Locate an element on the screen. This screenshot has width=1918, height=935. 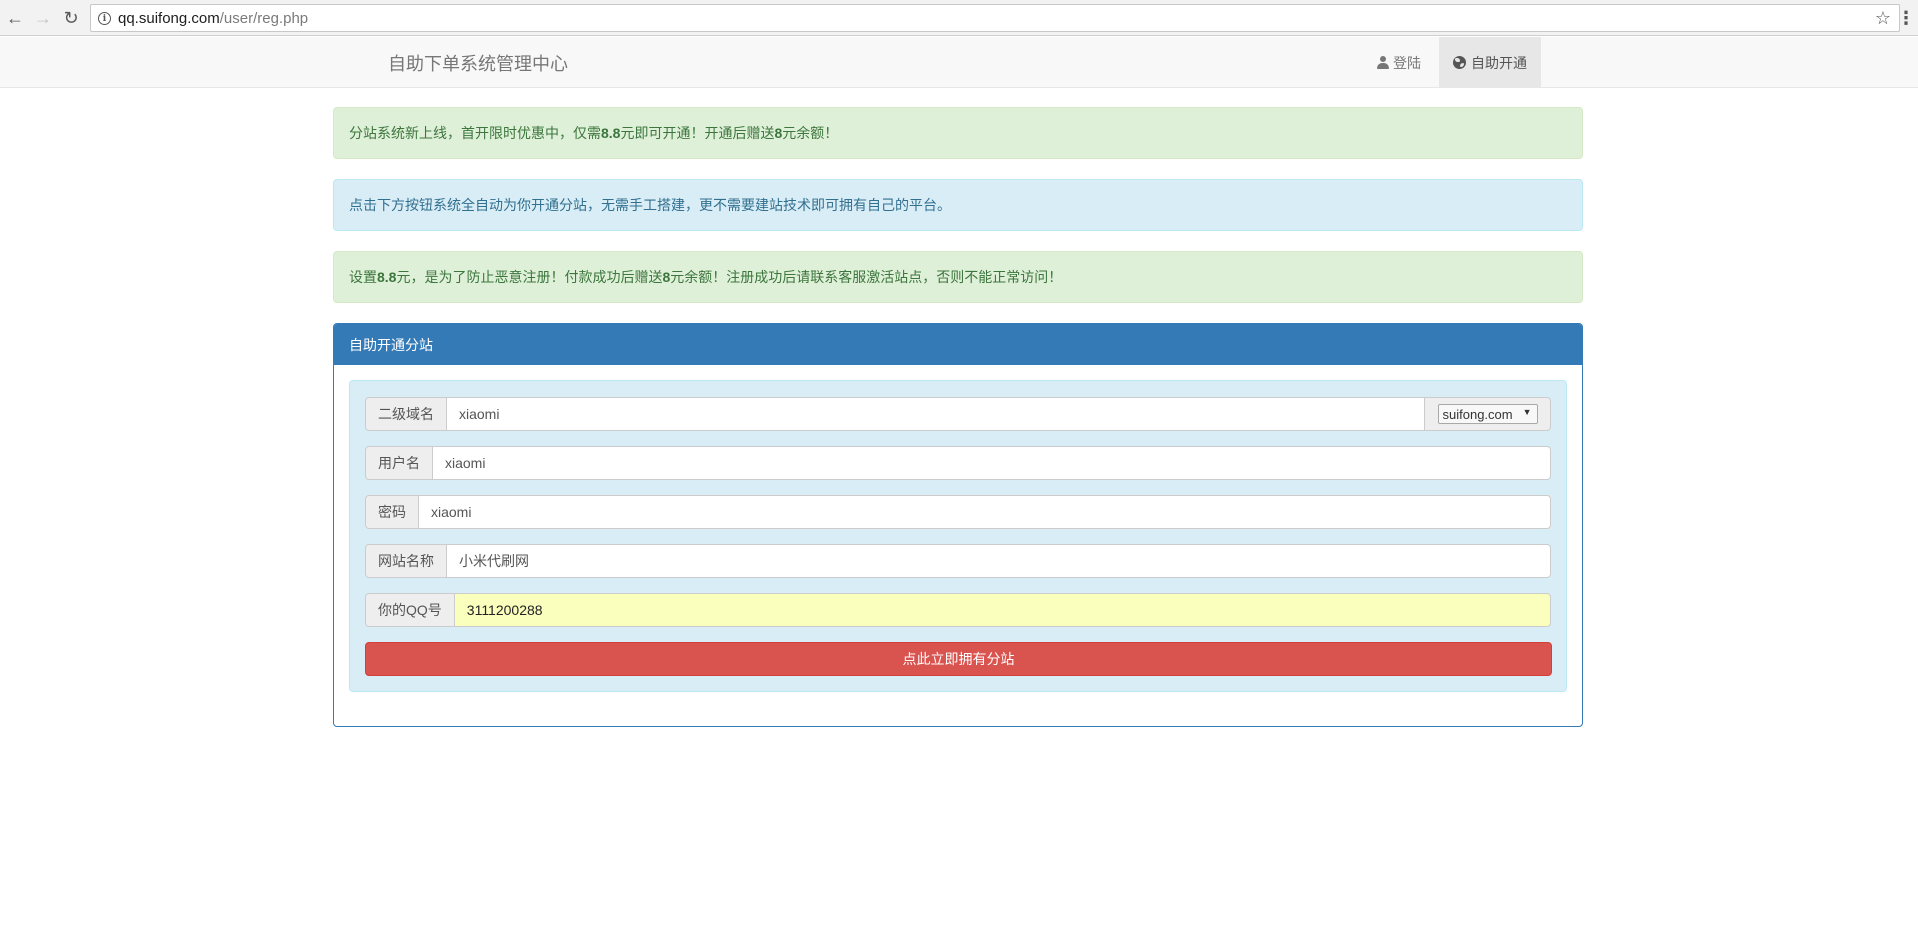
site-name-group: 网站名称 小米代刷网 is located at coordinates (958, 561).